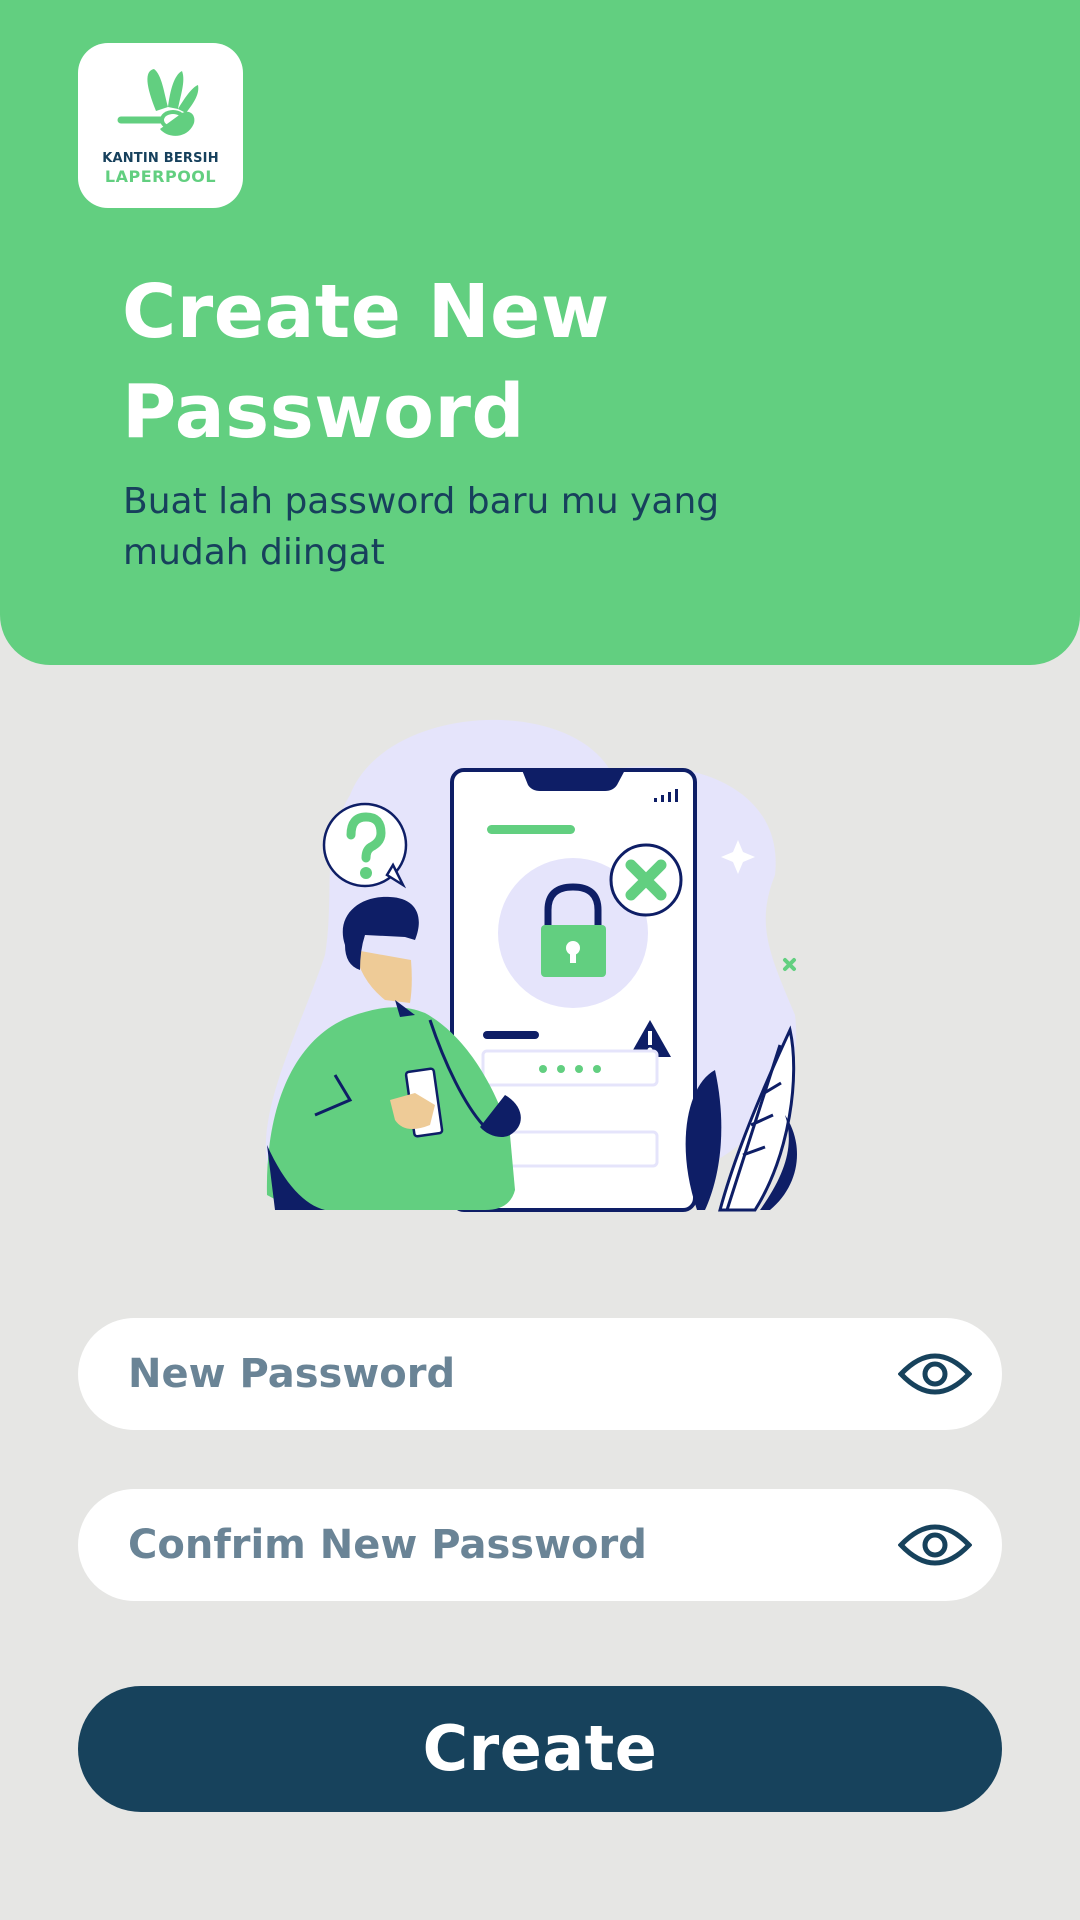 The height and width of the screenshot is (1920, 1080). Describe the element at coordinates (789, 964) in the screenshot. I see `small-cross-icon` at that location.